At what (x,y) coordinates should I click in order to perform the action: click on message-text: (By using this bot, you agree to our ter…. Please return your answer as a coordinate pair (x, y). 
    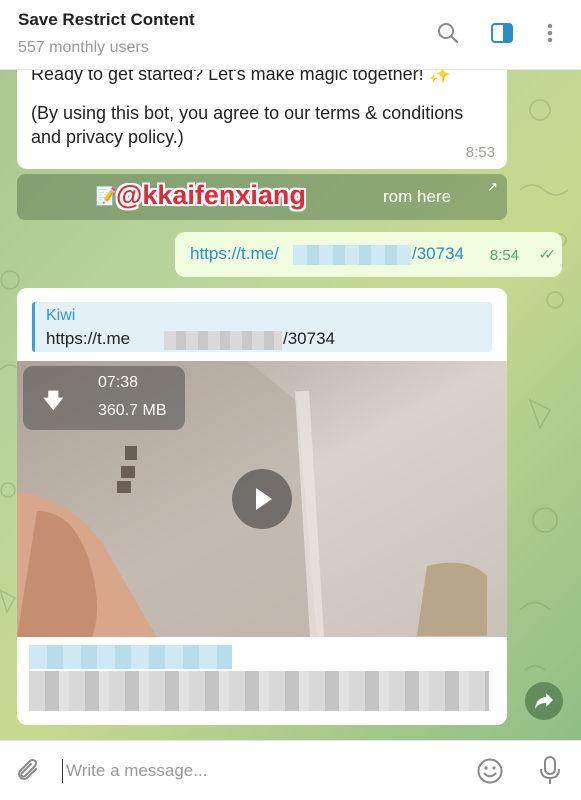
    Looking at the image, I should click on (247, 125).